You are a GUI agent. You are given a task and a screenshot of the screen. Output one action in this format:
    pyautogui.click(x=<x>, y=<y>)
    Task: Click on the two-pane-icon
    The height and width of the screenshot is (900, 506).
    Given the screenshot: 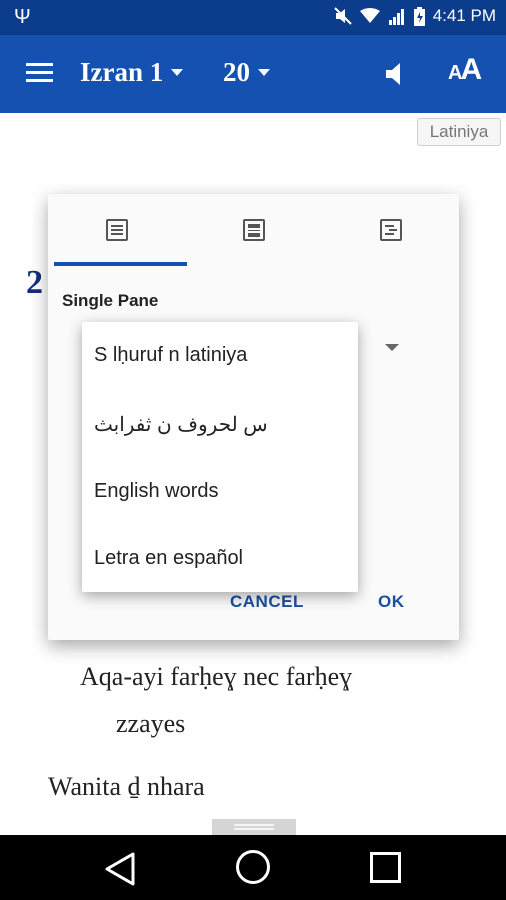 What is the action you would take?
    pyautogui.click(x=253, y=230)
    